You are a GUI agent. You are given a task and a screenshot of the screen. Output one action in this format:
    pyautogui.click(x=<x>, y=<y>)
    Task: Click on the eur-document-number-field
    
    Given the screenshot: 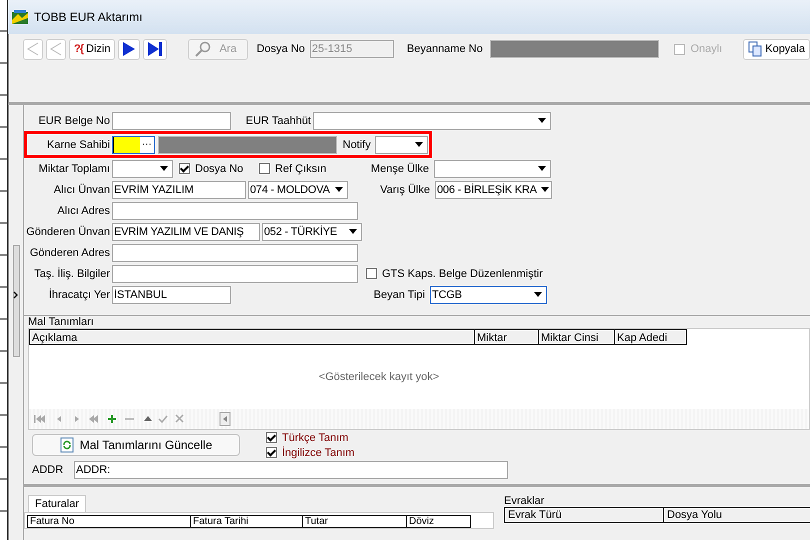 What is the action you would take?
    pyautogui.click(x=171, y=121)
    